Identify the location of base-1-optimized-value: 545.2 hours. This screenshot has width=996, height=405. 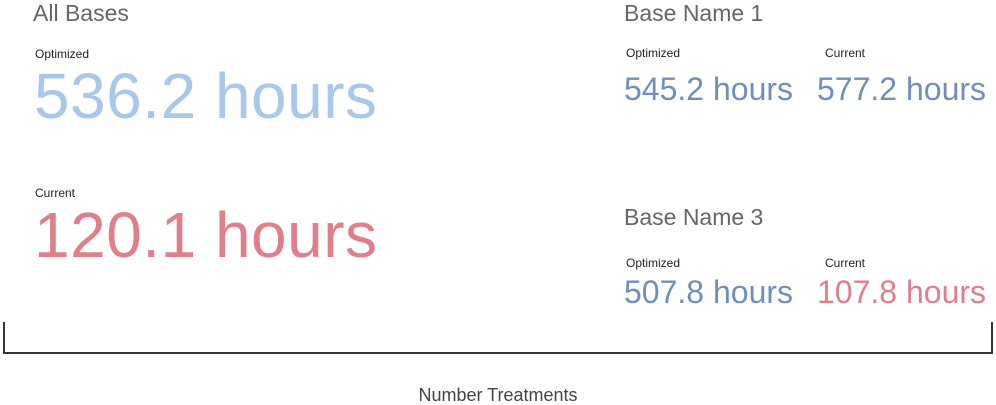
(709, 89).